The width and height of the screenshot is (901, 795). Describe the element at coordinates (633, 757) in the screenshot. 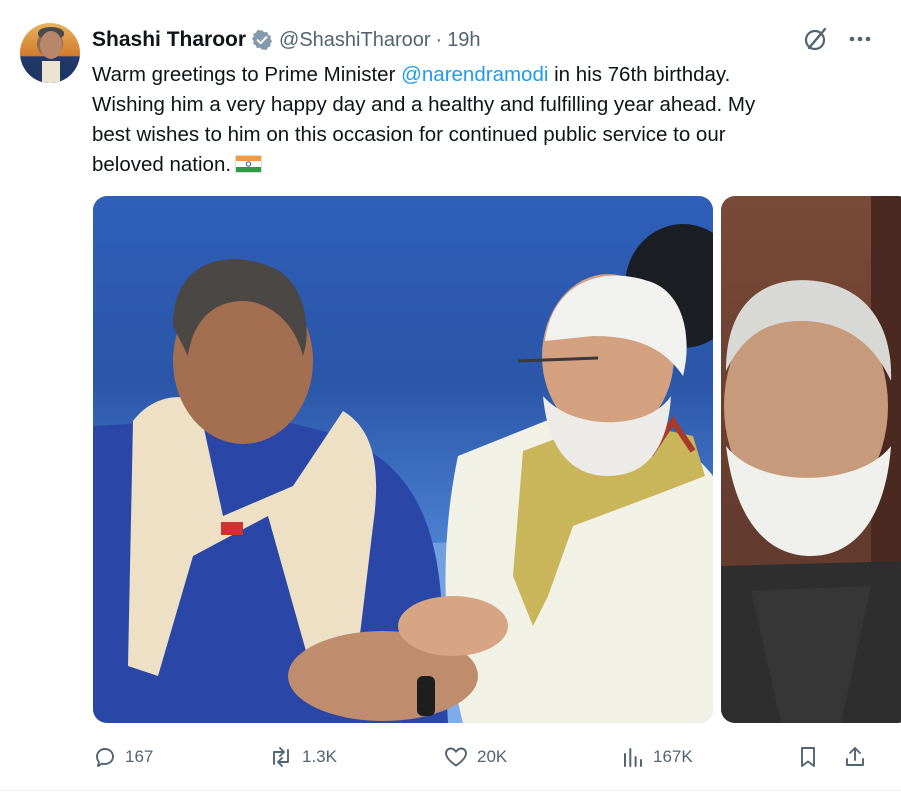

I see `views-chart-icon` at that location.